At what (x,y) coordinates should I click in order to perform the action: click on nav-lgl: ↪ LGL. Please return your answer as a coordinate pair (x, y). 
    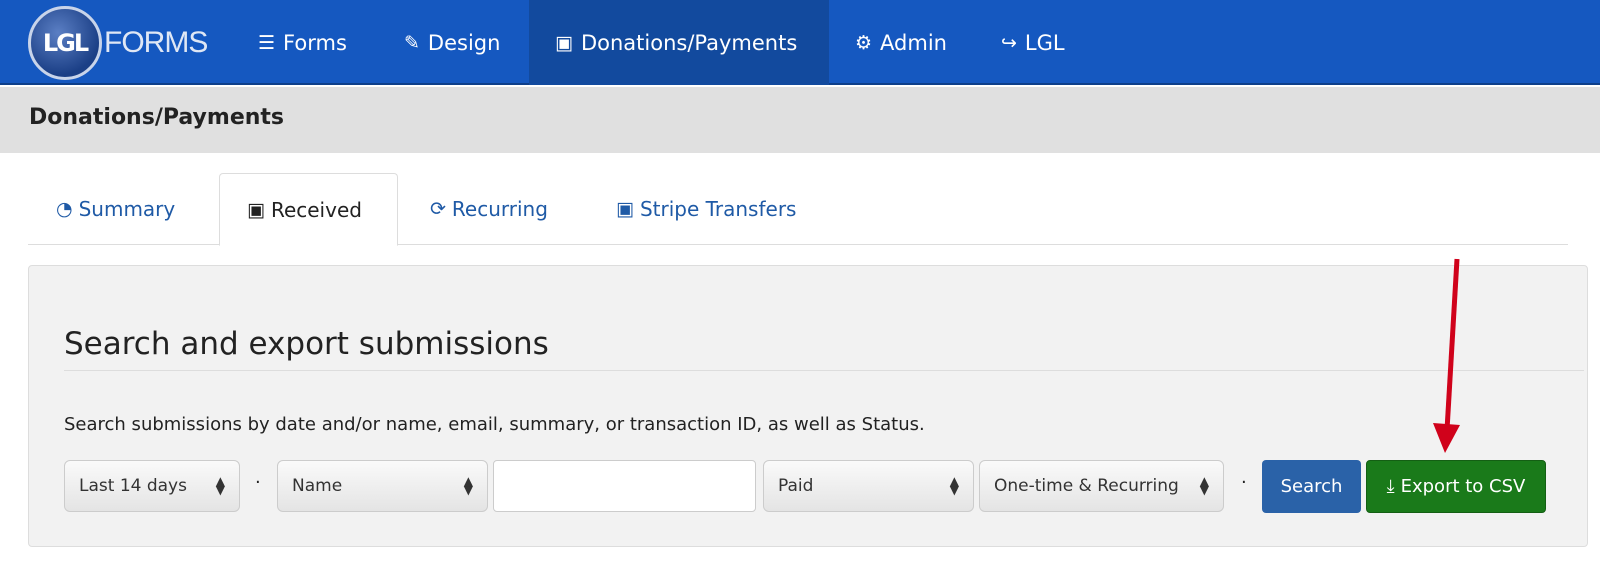
    Looking at the image, I should click on (1033, 42).